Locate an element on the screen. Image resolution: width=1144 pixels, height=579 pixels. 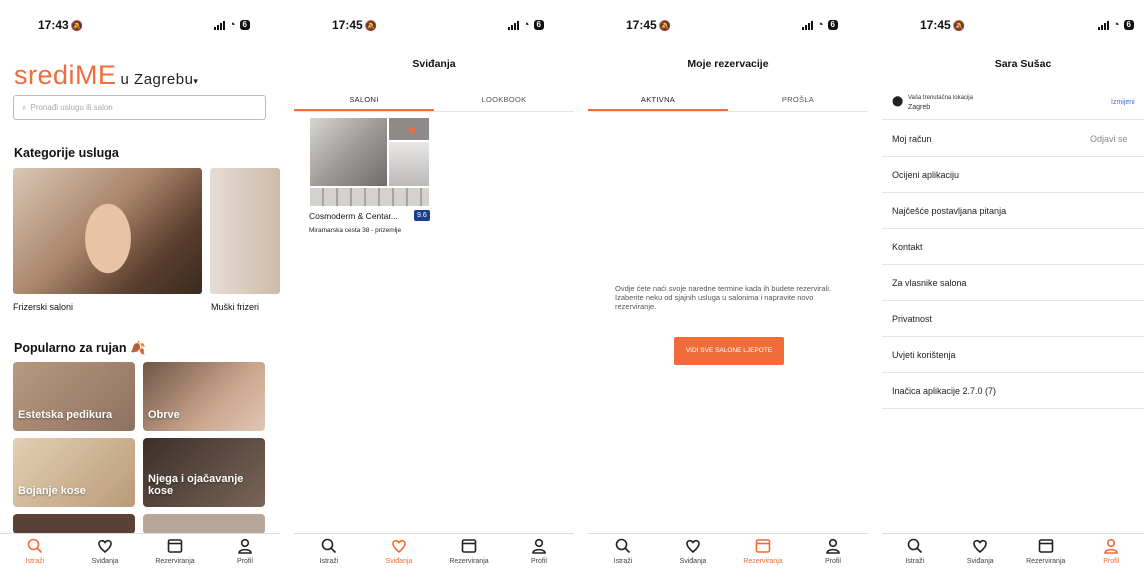
tile-label: Bojanje kose is located at coordinates (52, 491).